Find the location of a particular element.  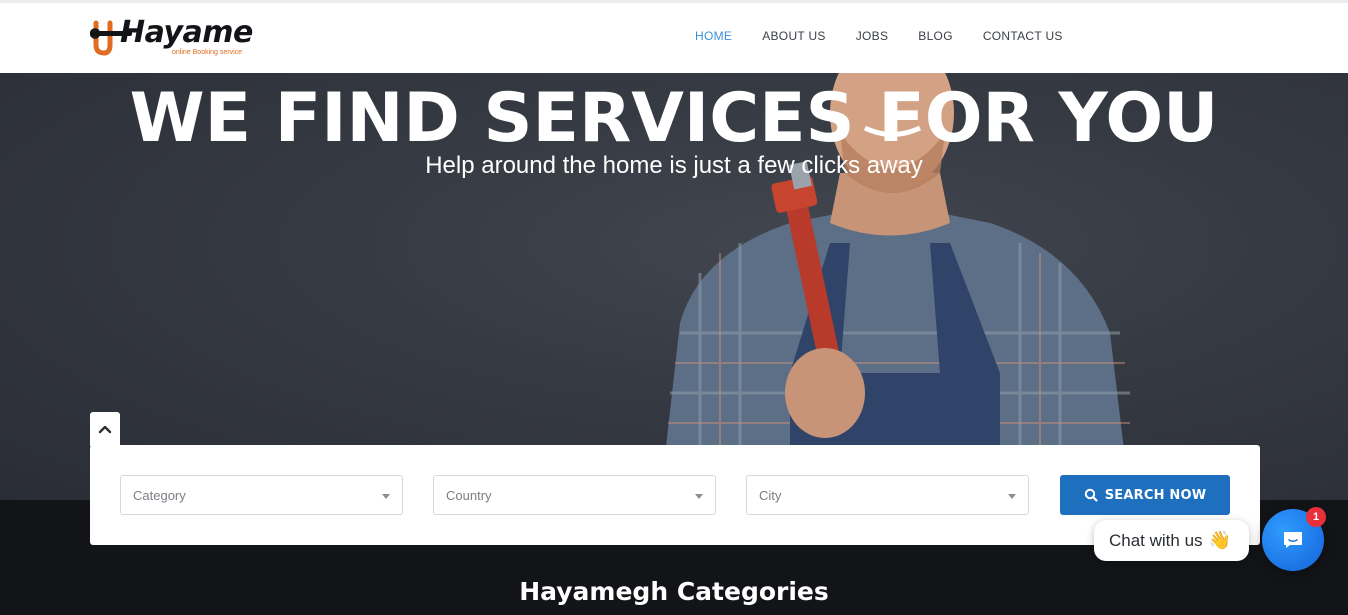

unread-badge: 1 is located at coordinates (1316, 517).